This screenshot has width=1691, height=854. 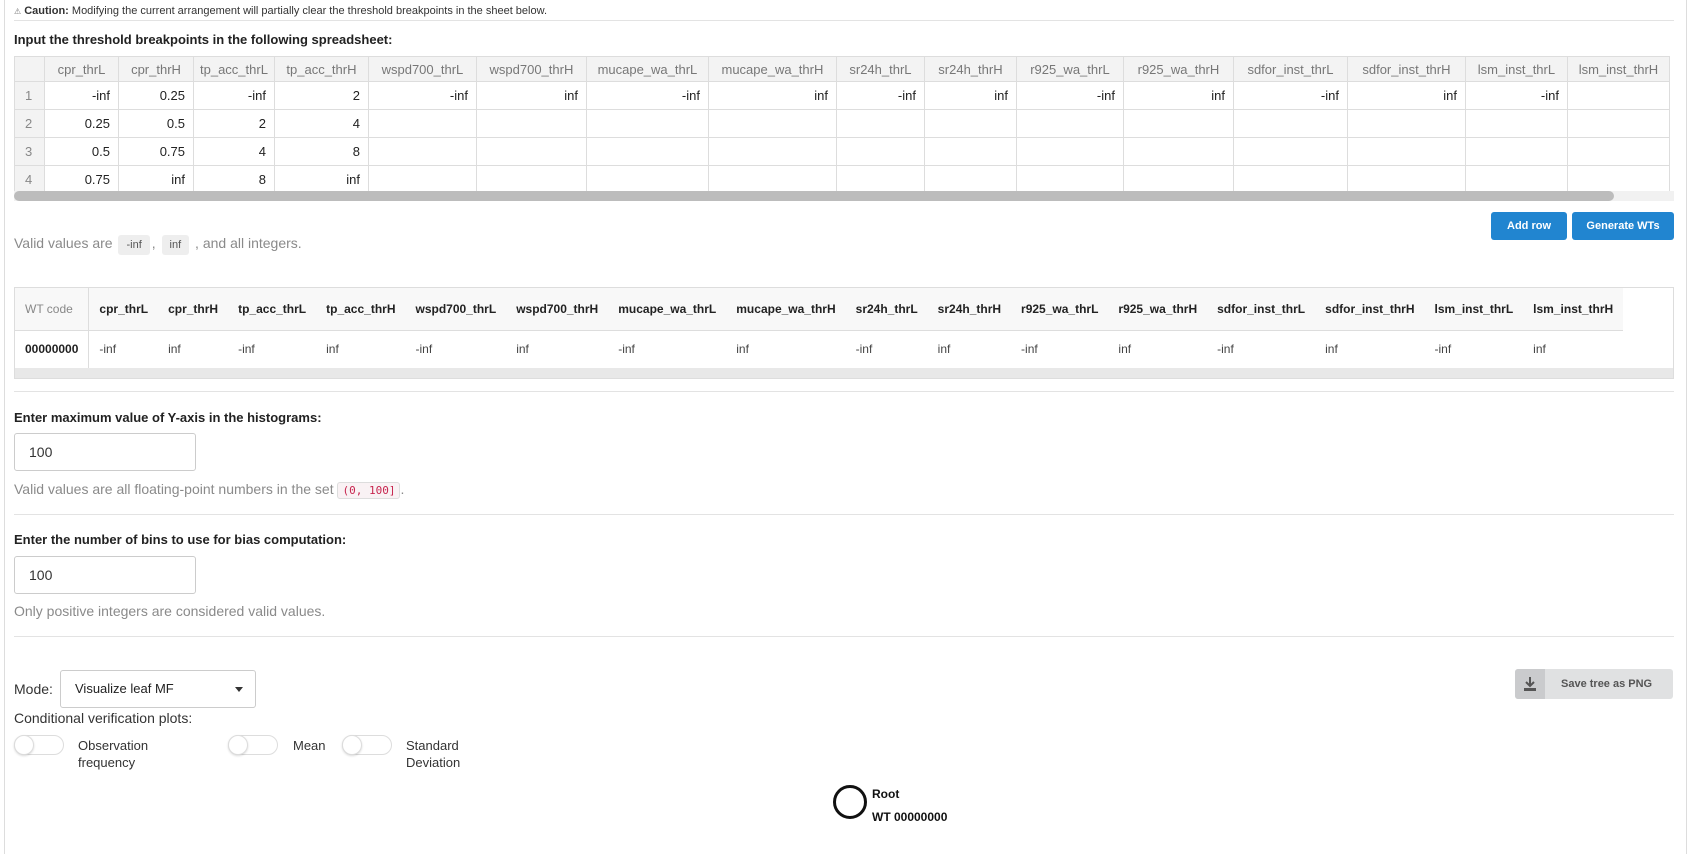 I want to click on sheet-column-header: wspd700_thrH, so click(x=531, y=69).